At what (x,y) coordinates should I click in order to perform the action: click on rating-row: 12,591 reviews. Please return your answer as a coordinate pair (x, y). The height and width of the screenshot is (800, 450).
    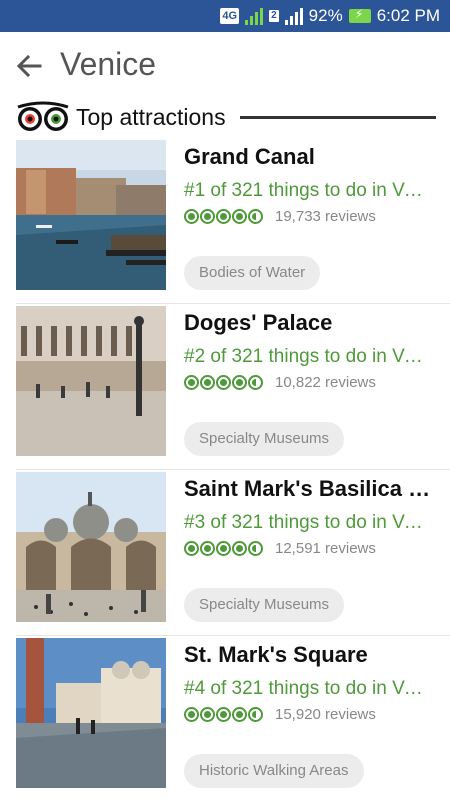
    Looking at the image, I should click on (280, 548).